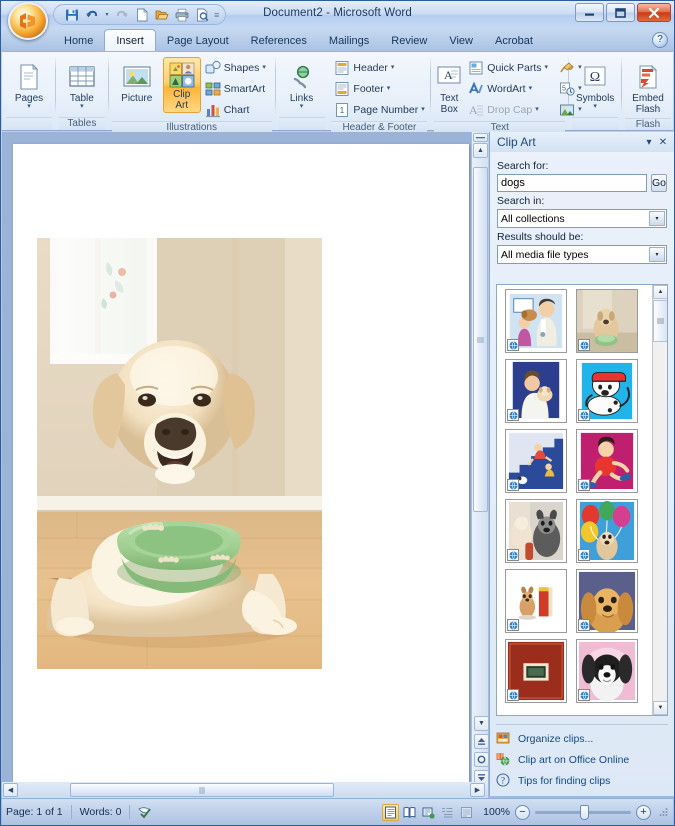  What do you see at coordinates (145, 812) in the screenshot?
I see `proofing-errors-icon` at bounding box center [145, 812].